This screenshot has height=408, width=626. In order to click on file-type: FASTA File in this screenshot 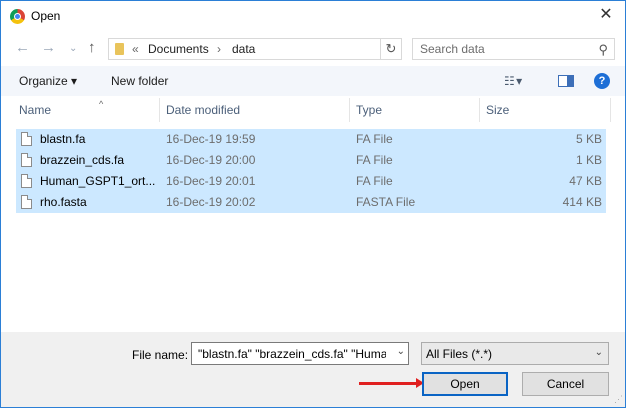, I will do `click(386, 202)`.